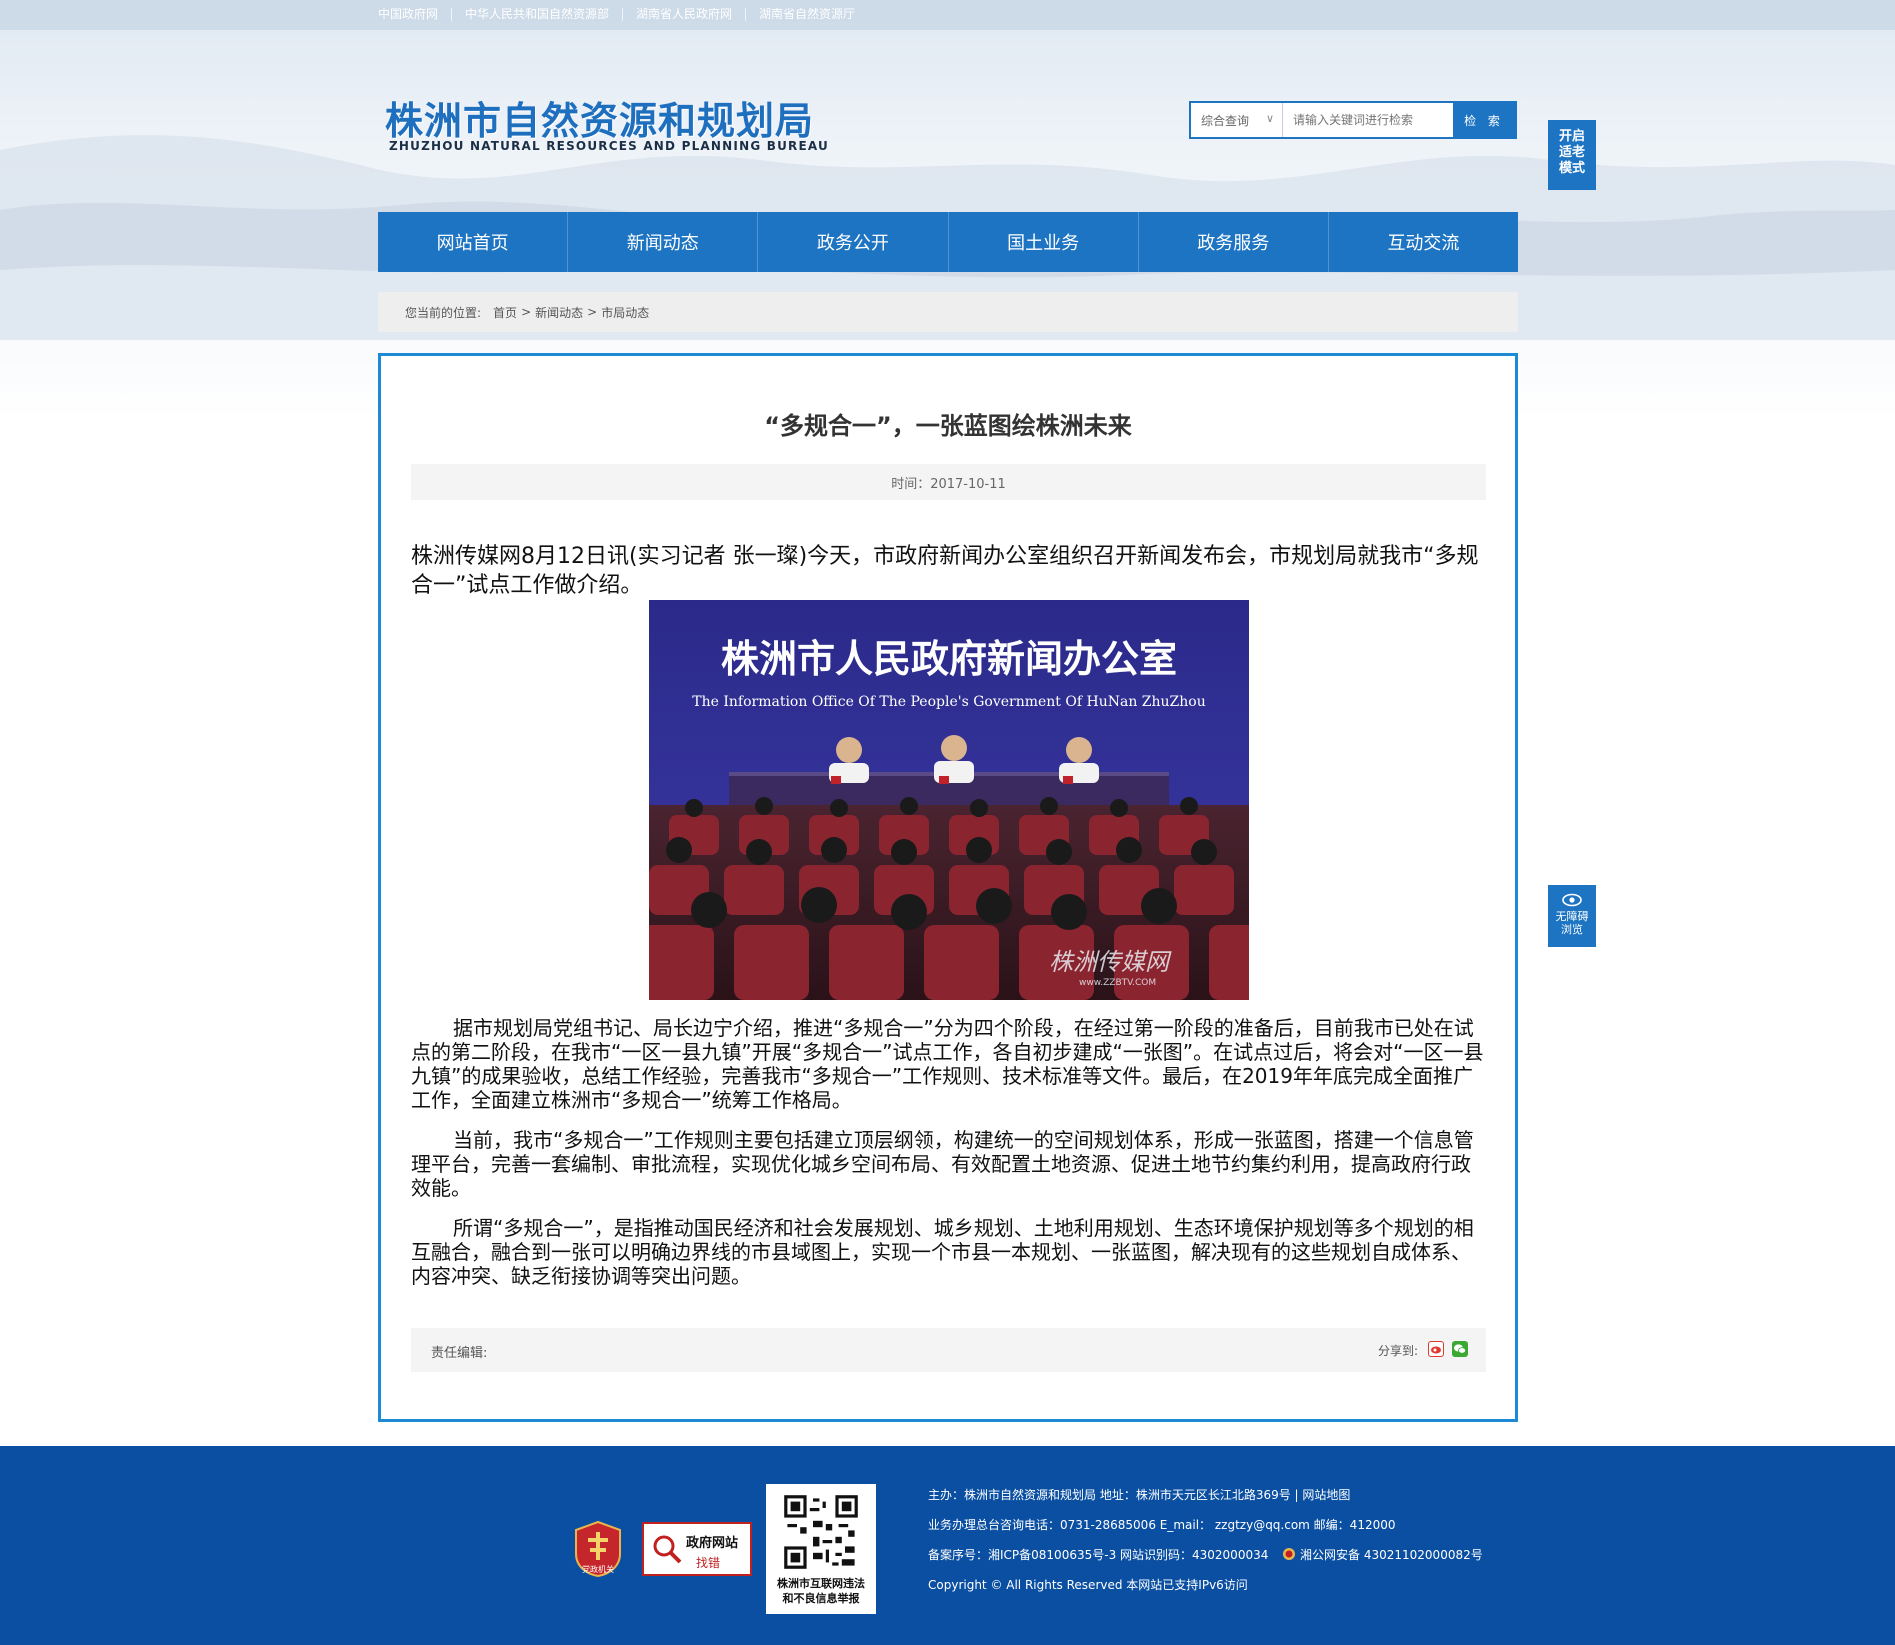 This screenshot has width=1895, height=1645. I want to click on elder-mode-button: 开启适老模式, so click(1572, 155).